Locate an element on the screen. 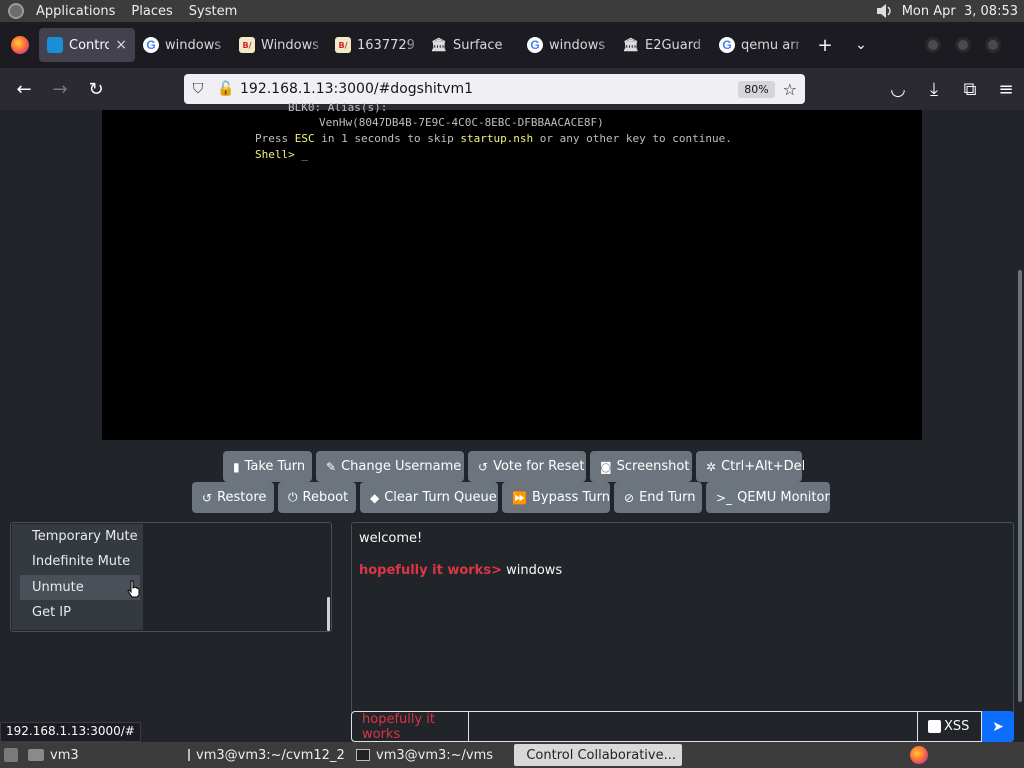 This screenshot has width=1024, height=768. monitor-icon is located at coordinates (55, 45).